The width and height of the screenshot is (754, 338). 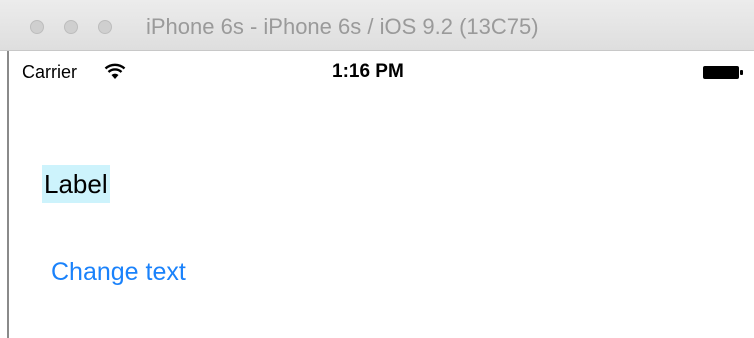 I want to click on status-time: 1:16 PM, so click(x=368, y=71).